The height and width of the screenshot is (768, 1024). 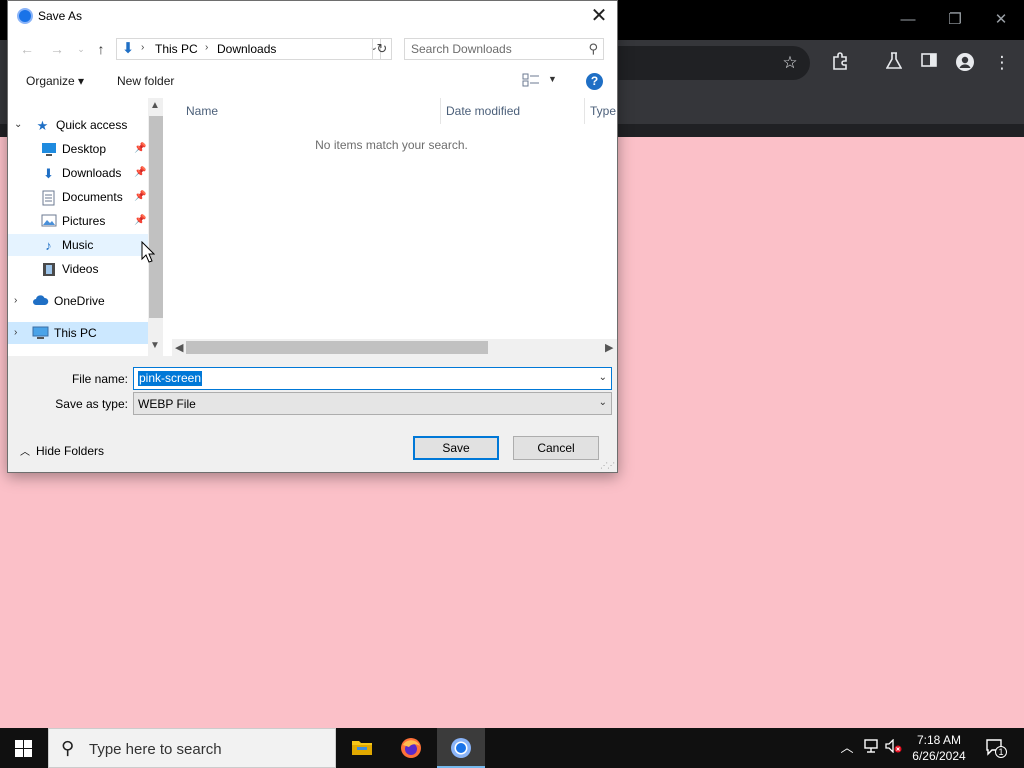 I want to click on tree-item-onedrive: › OneDrive, so click(x=78, y=301).